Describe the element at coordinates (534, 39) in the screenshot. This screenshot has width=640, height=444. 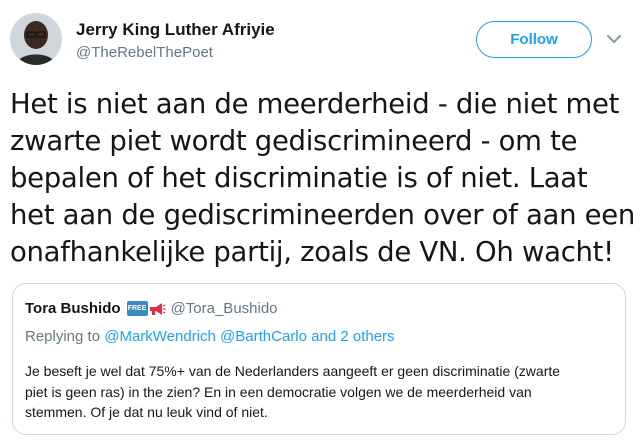
I see `follow-button: Follow` at that location.